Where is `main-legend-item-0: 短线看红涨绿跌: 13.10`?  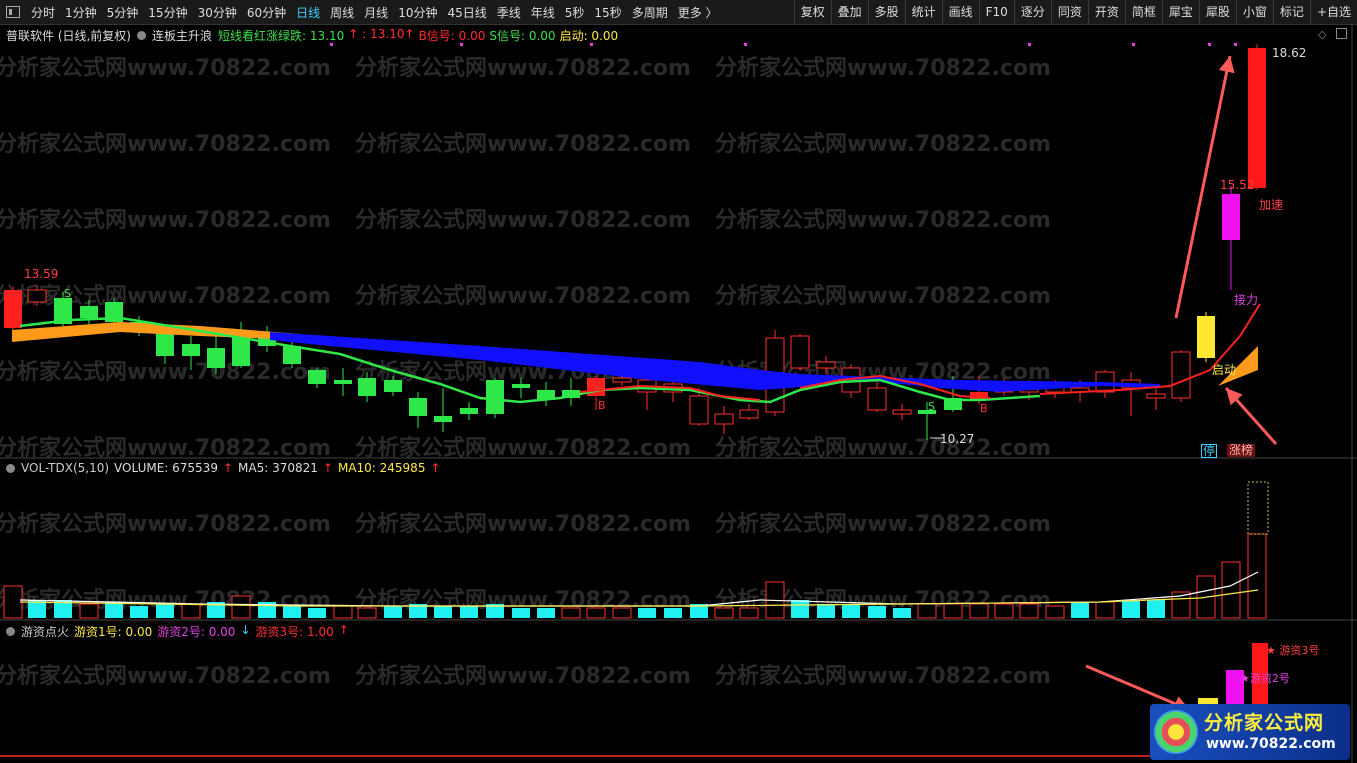 main-legend-item-0: 短线看红涨绿跌: 13.10 is located at coordinates (281, 36).